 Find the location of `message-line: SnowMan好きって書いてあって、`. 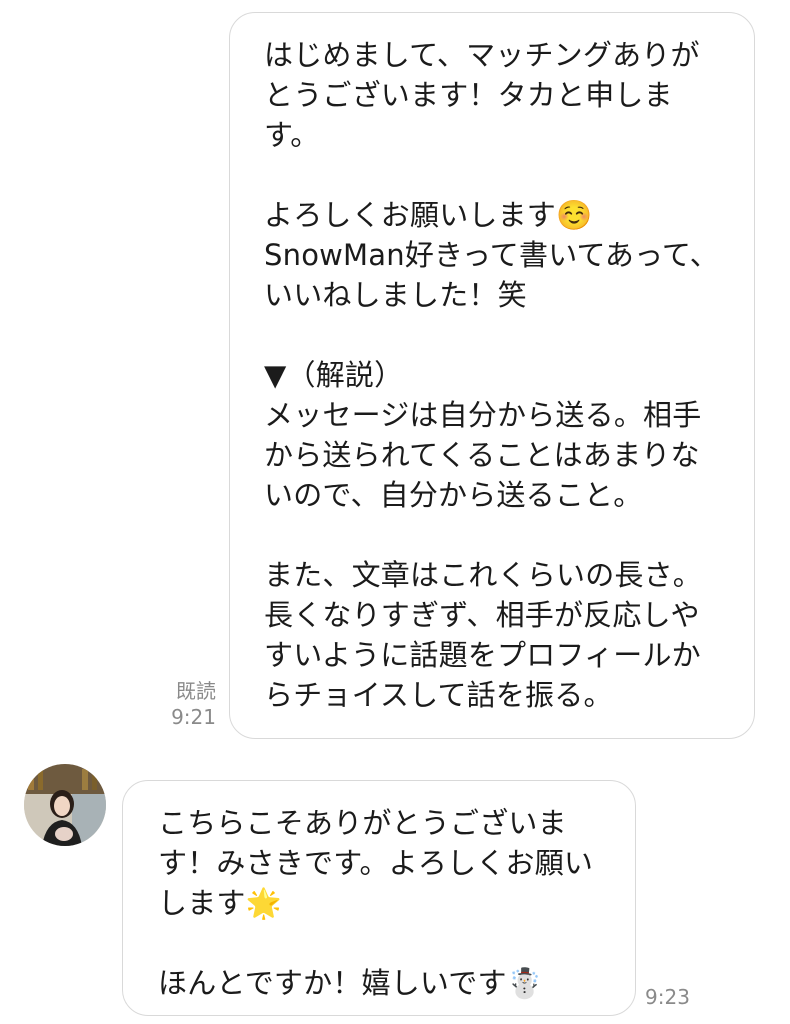

message-line: SnowMan好きって書いてあって、 is located at coordinates (491, 255).